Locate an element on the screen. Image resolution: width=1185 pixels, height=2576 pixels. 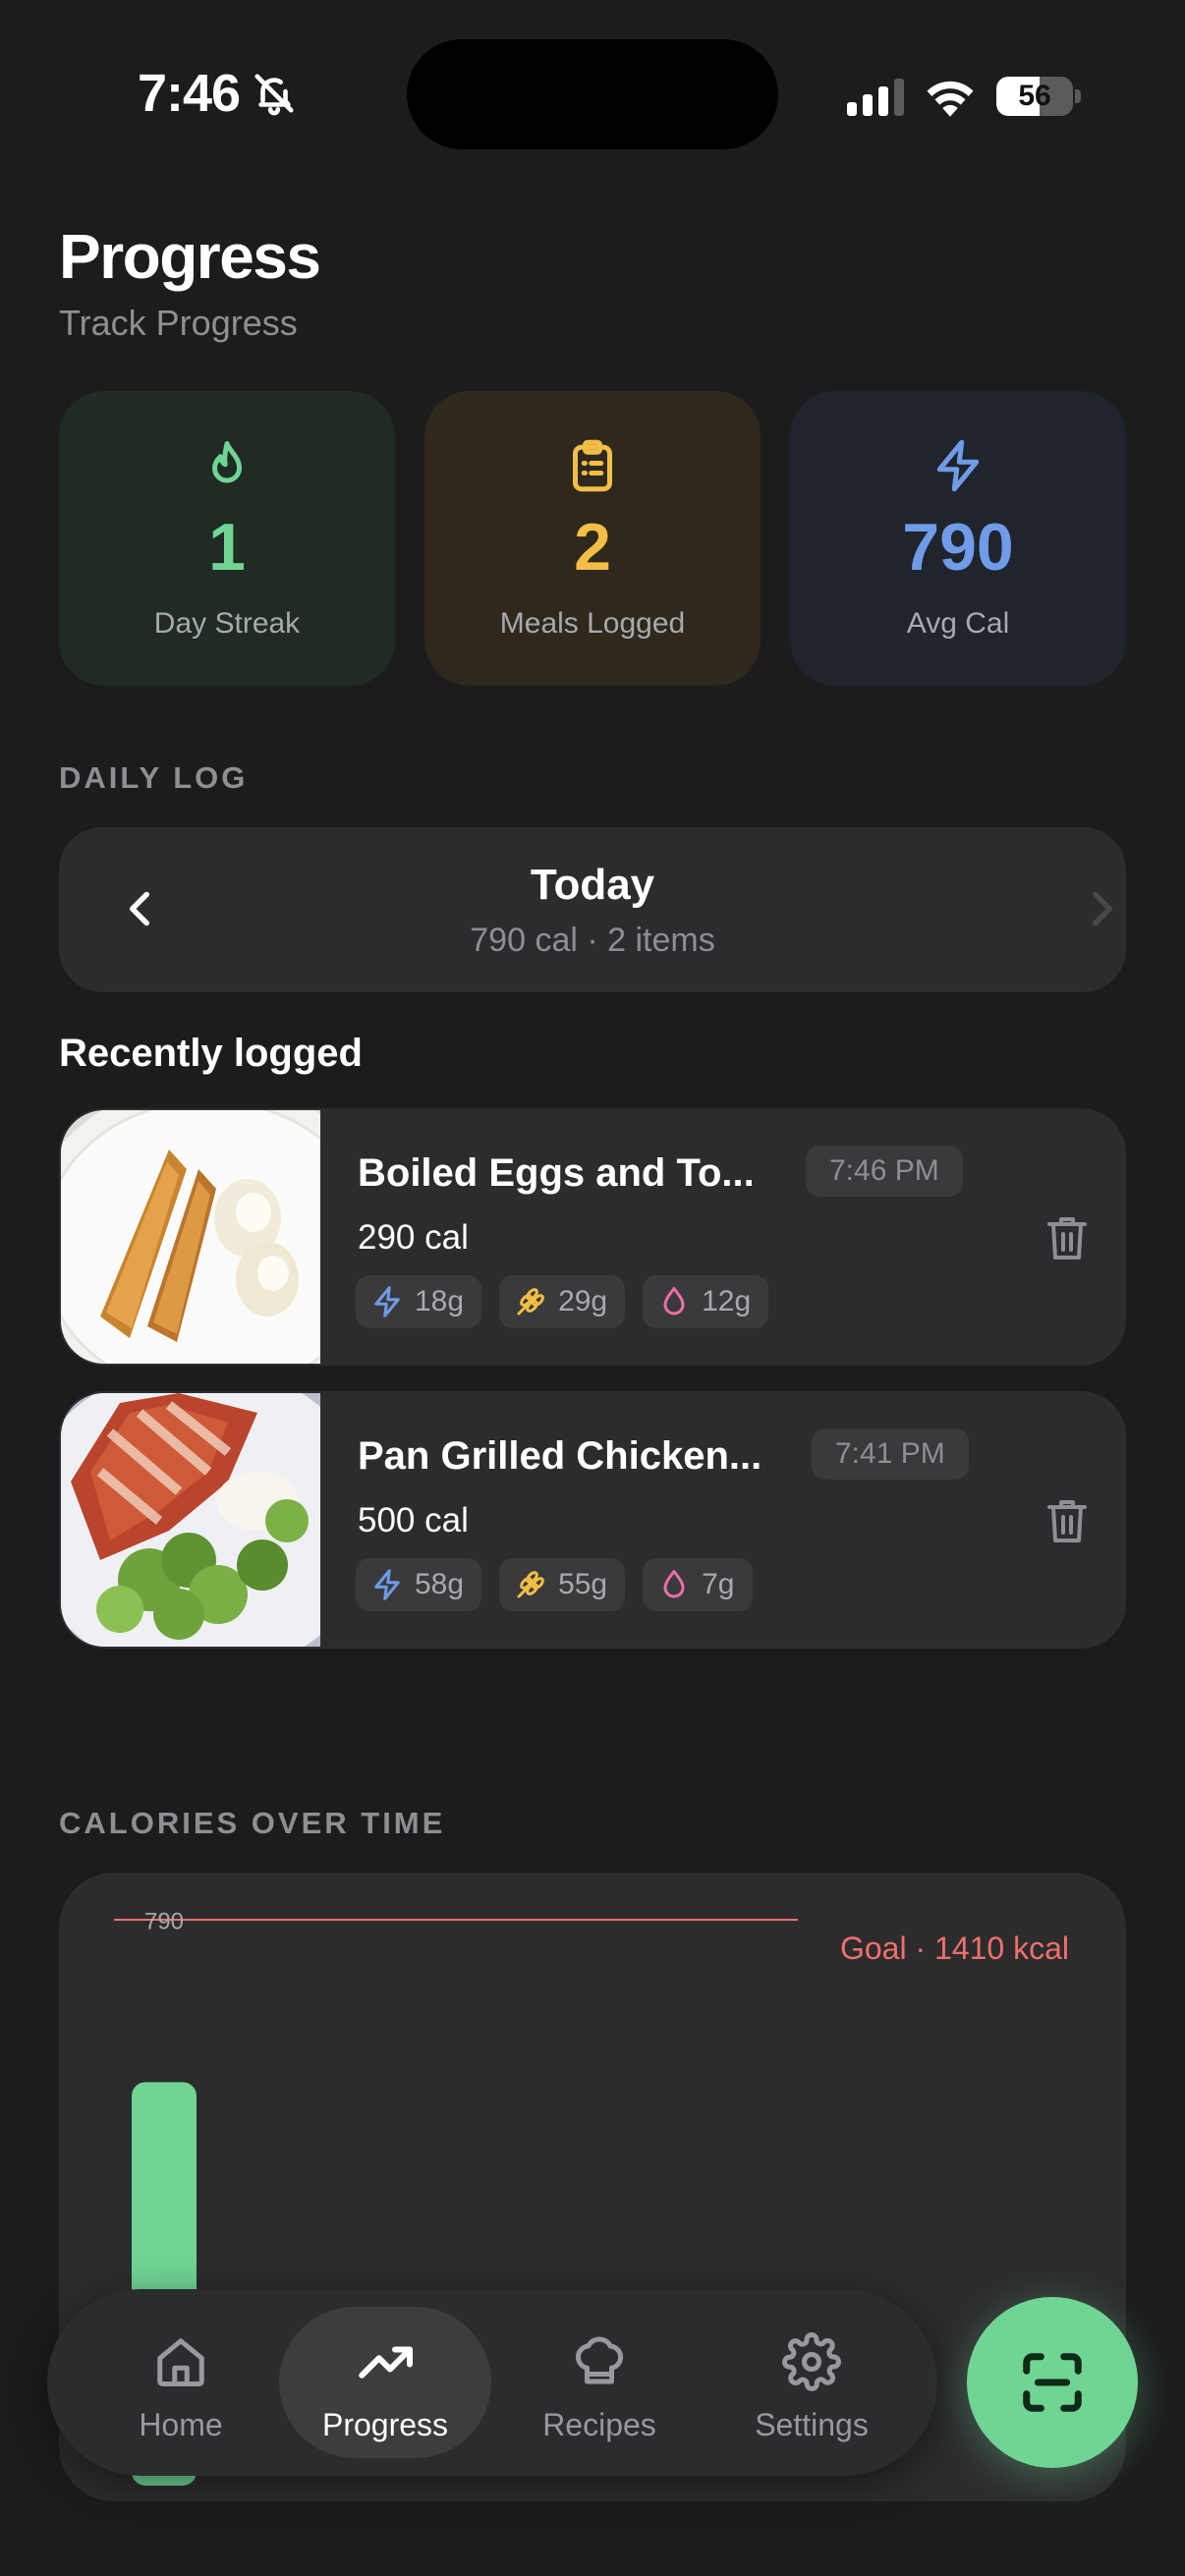
daily-log-navigator: Today 790 cal · 2 items is located at coordinates (592, 909).